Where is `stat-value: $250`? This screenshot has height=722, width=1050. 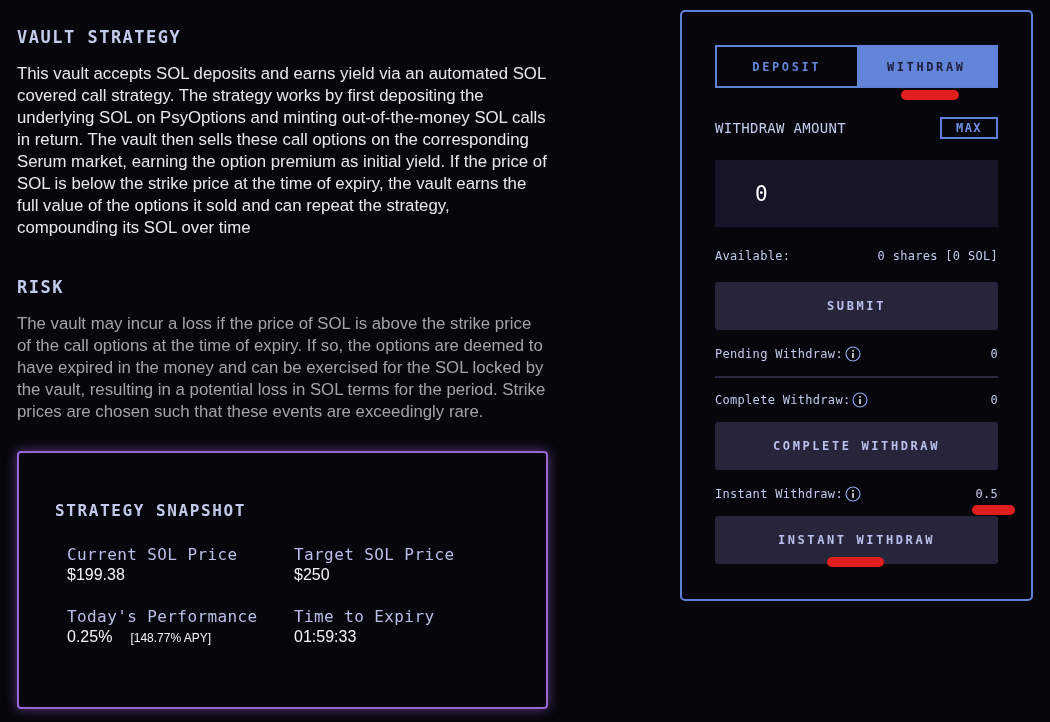 stat-value: $250 is located at coordinates (312, 575).